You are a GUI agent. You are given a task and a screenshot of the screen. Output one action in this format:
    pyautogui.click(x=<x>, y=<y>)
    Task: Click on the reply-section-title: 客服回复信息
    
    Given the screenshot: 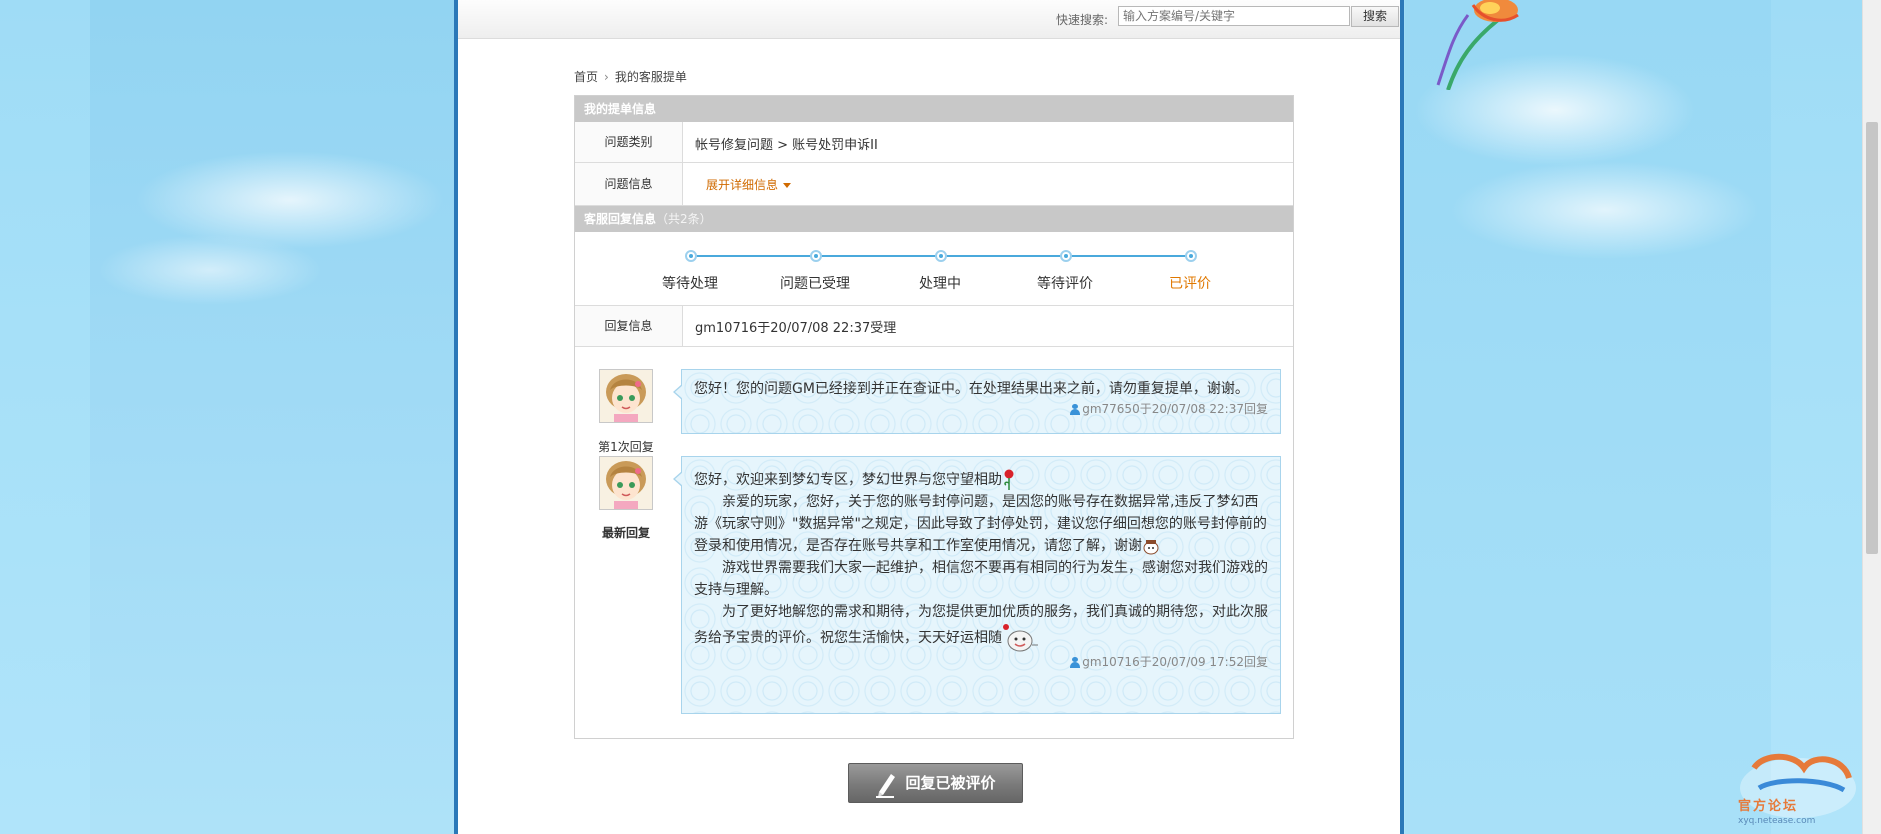 What is the action you would take?
    pyautogui.click(x=620, y=219)
    